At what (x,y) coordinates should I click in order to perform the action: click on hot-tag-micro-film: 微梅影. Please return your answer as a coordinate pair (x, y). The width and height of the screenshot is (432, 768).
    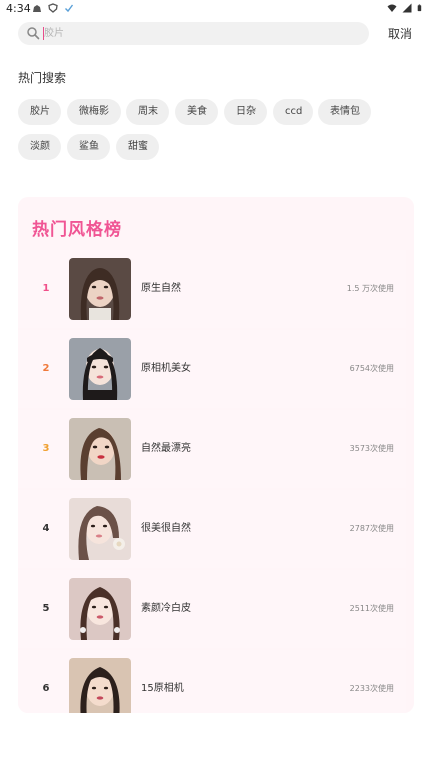
    Looking at the image, I should click on (94, 112).